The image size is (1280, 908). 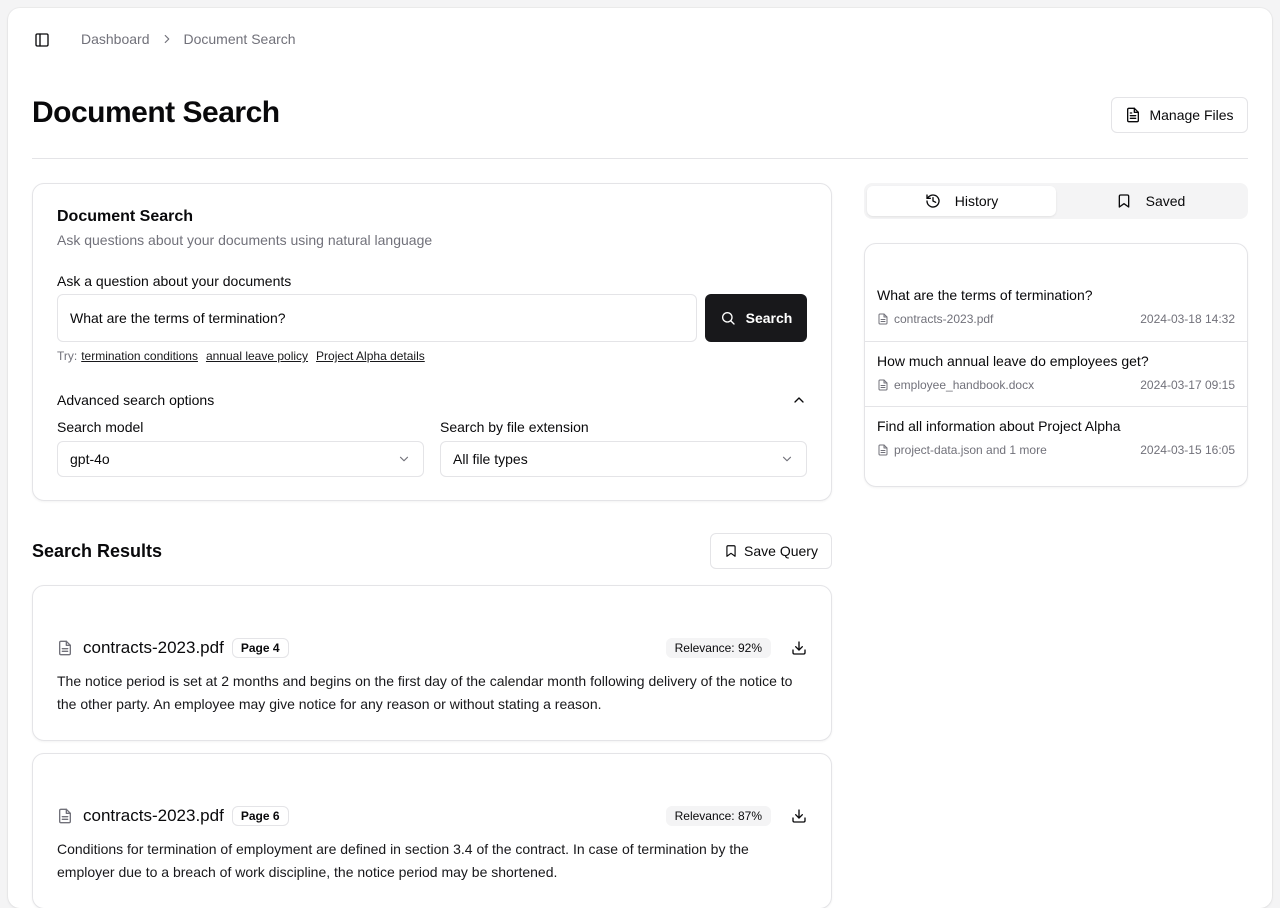 What do you see at coordinates (728, 318) in the screenshot?
I see `search-icon` at bounding box center [728, 318].